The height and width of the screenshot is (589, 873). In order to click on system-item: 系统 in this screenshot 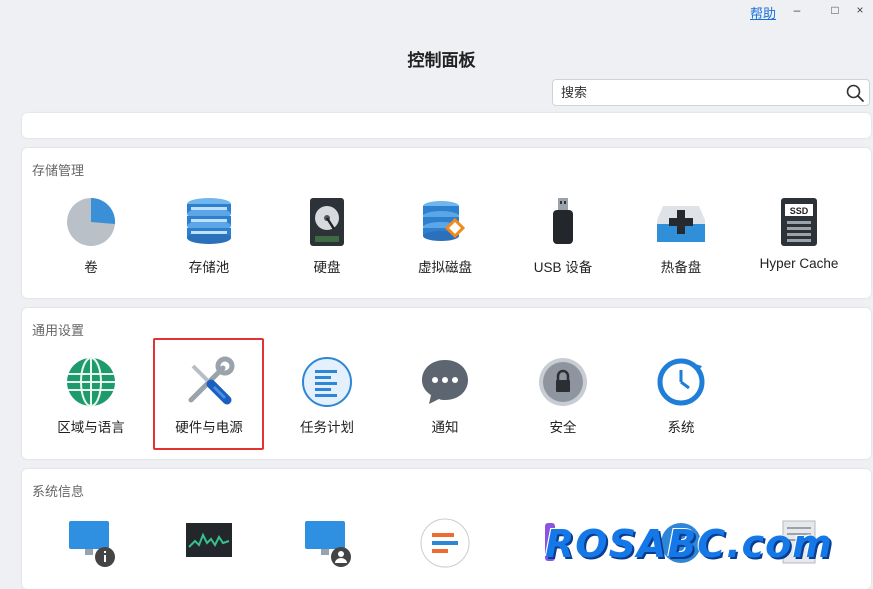, I will do `click(681, 396)`.